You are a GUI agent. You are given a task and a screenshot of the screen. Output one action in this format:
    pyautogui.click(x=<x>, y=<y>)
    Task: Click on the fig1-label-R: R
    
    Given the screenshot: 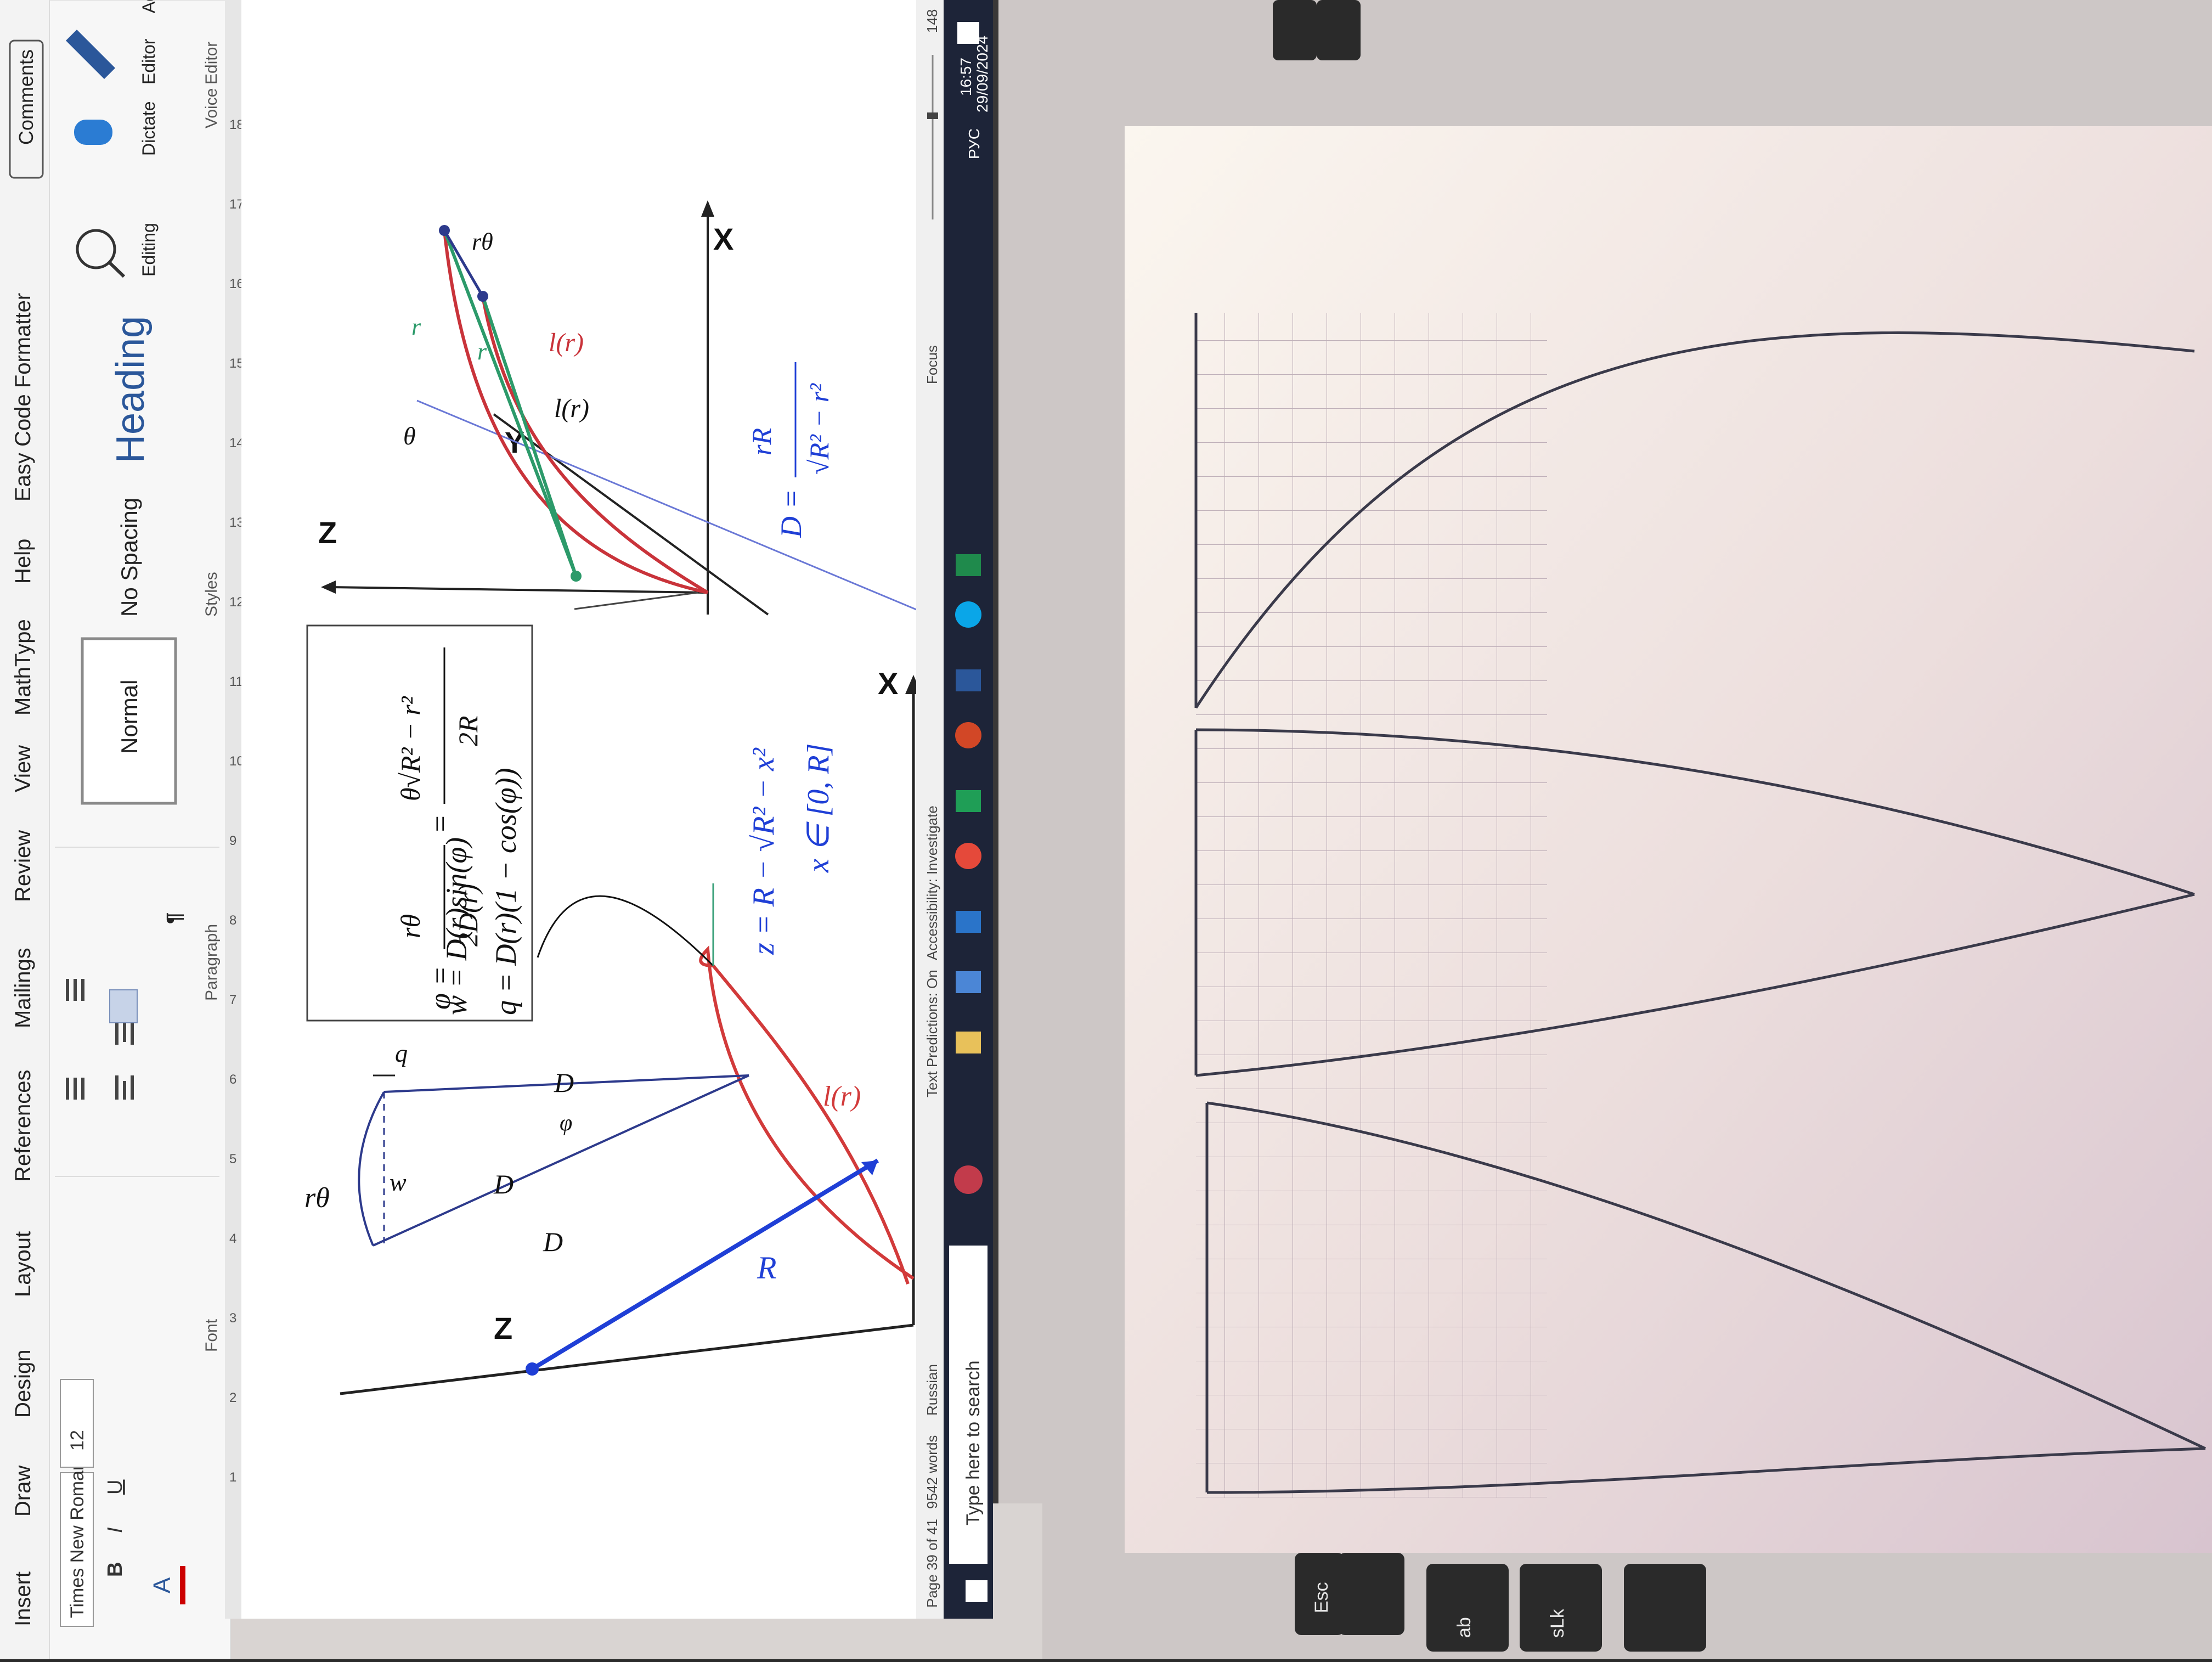 What is the action you would take?
    pyautogui.click(x=766, y=1268)
    